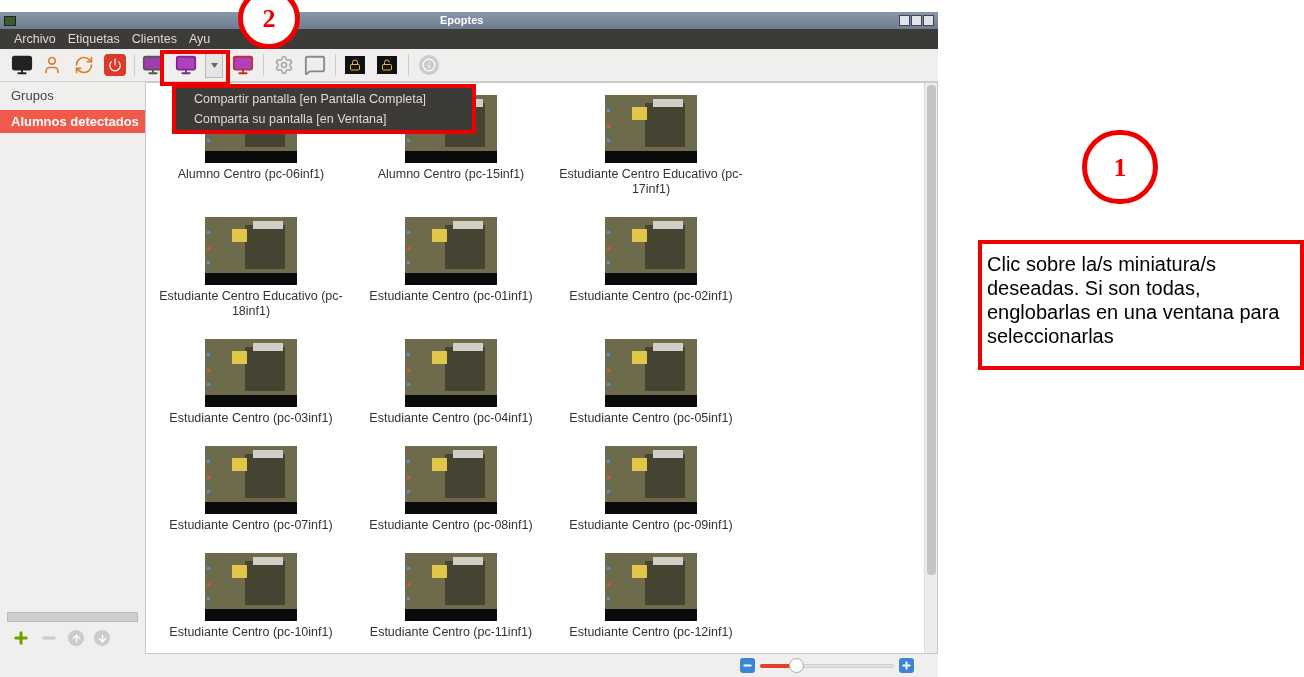 The image size is (1304, 677). Describe the element at coordinates (451, 525) in the screenshot. I see `client-label: Estudiante Centro (pc-08inf1)` at that location.